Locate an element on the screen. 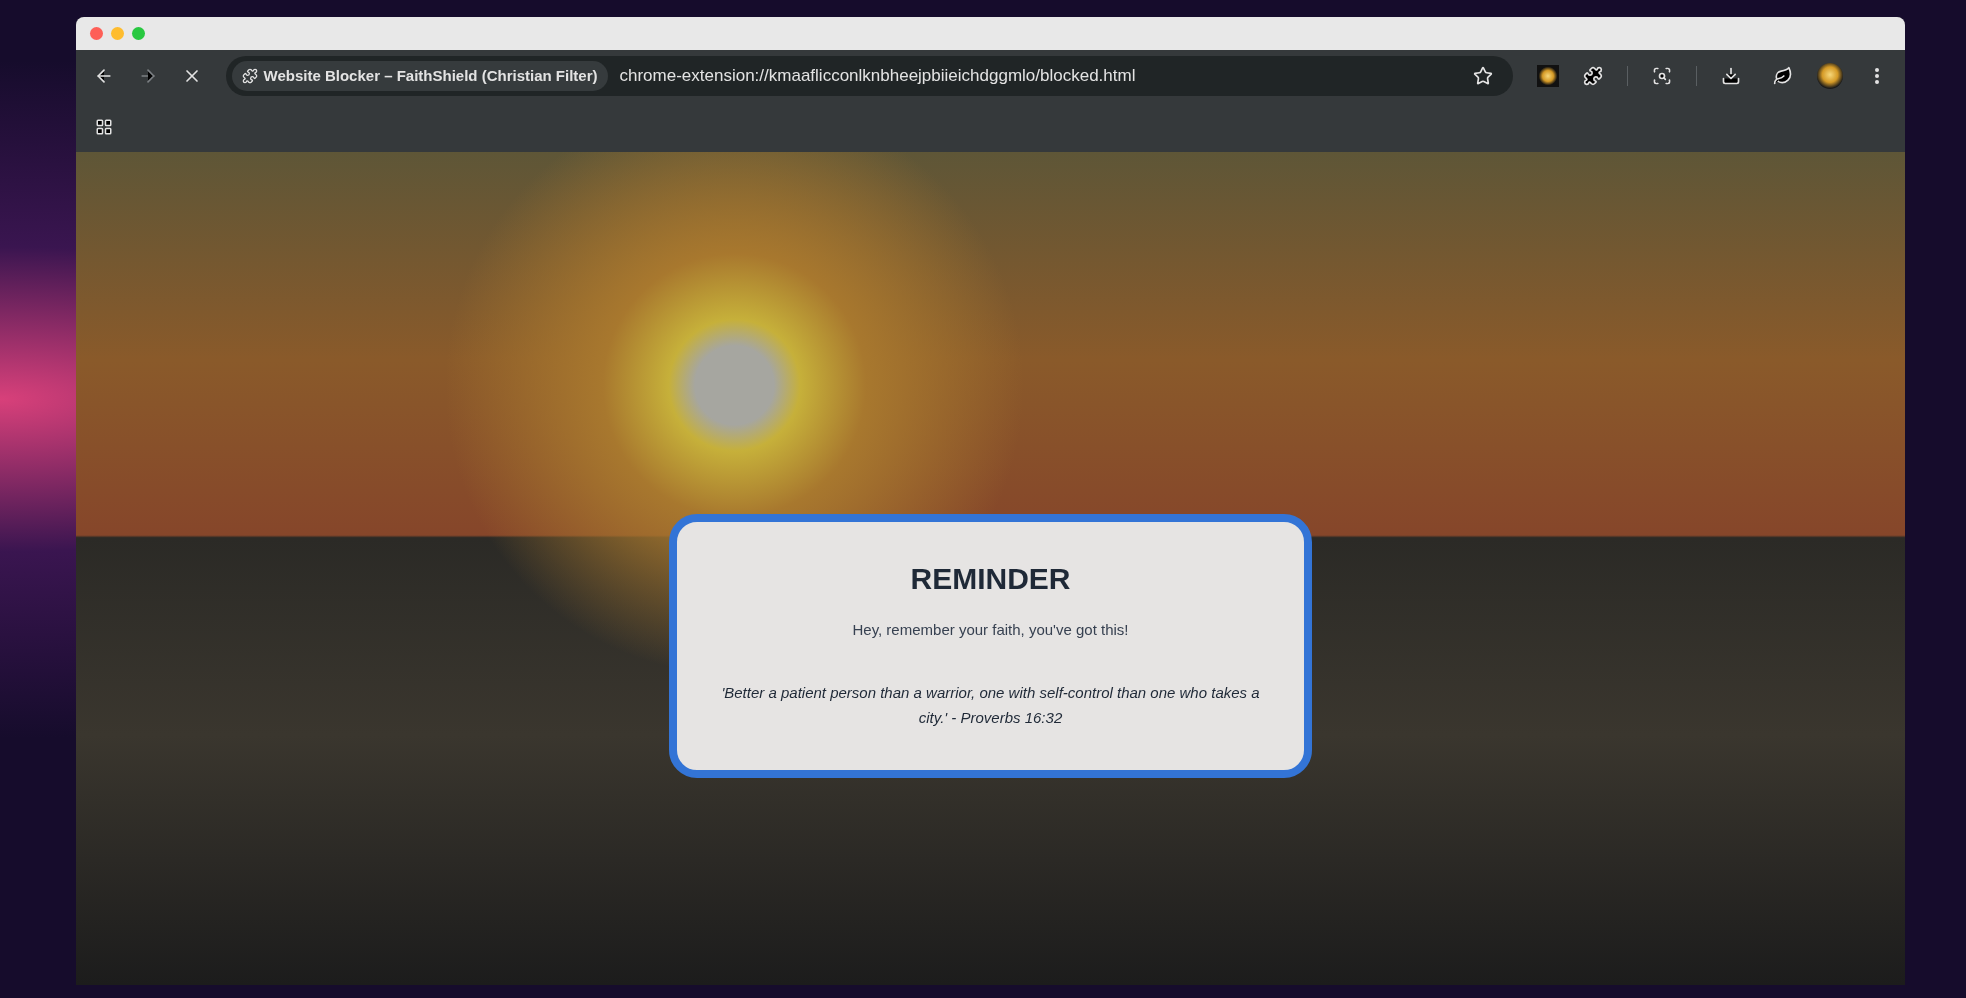 The image size is (1966, 998). reminder-message: Hey, remember your faith, you've got this! is located at coordinates (990, 630).